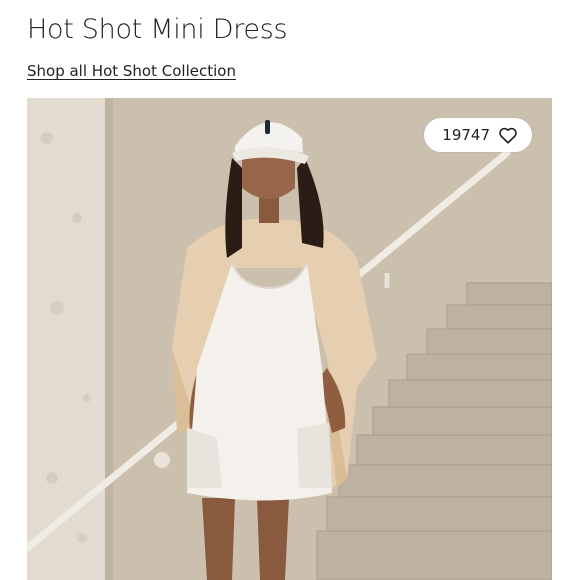  What do you see at coordinates (466, 135) in the screenshot?
I see `like-count: 19747` at bounding box center [466, 135].